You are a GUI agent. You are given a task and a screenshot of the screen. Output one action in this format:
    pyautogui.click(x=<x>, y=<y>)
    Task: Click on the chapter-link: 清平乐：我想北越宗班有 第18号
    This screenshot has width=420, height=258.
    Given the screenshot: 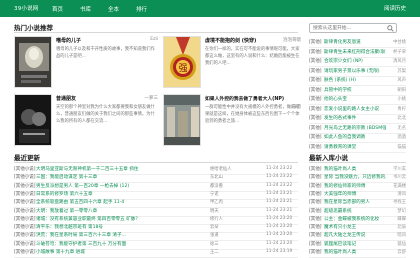 What is the action you would take?
    pyautogui.click(x=69, y=227)
    